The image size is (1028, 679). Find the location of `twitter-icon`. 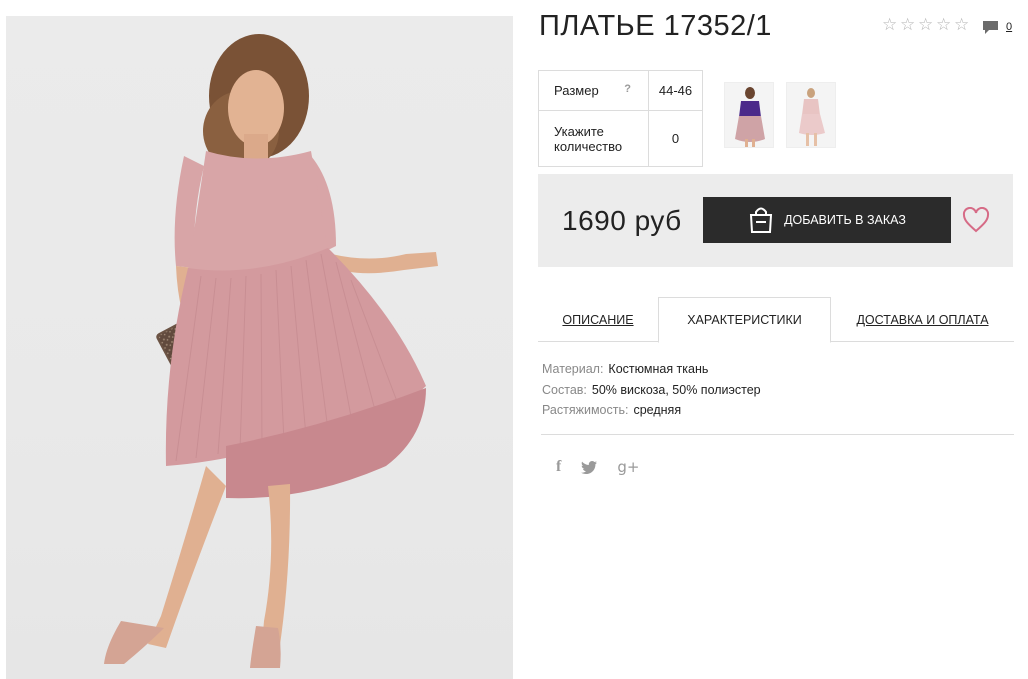

twitter-icon is located at coordinates (589, 467).